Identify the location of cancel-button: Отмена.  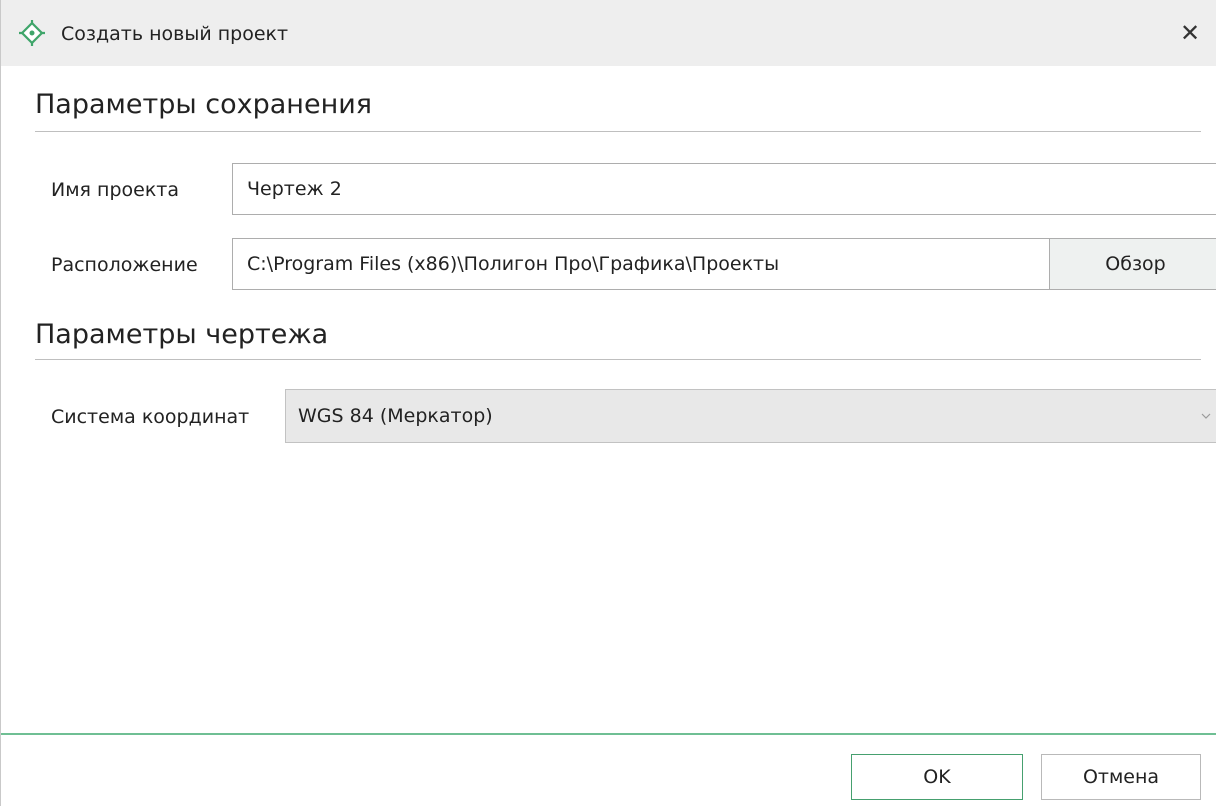
(1121, 777).